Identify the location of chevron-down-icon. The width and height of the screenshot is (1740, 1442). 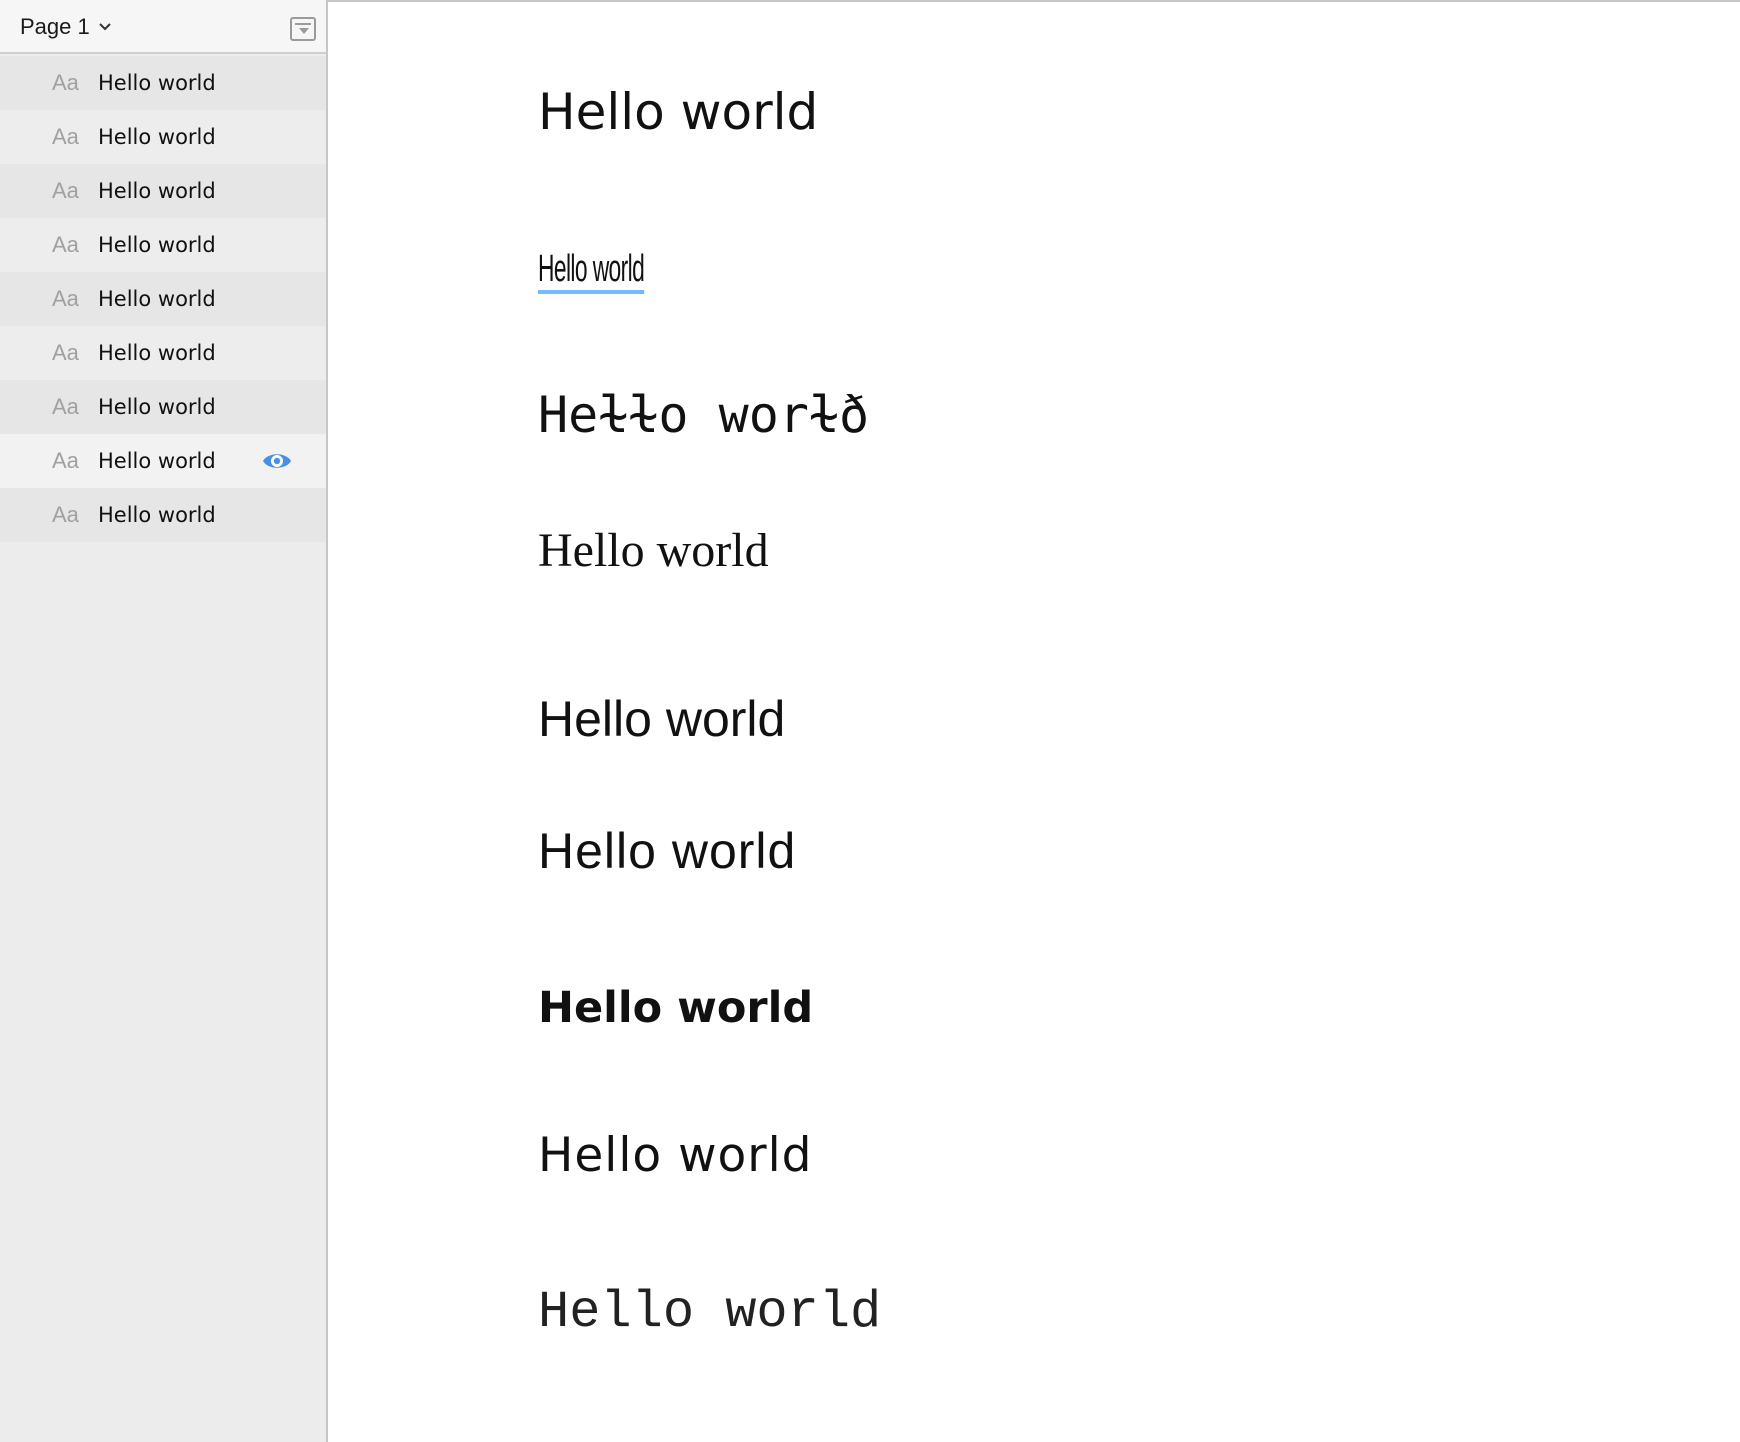
(105, 27).